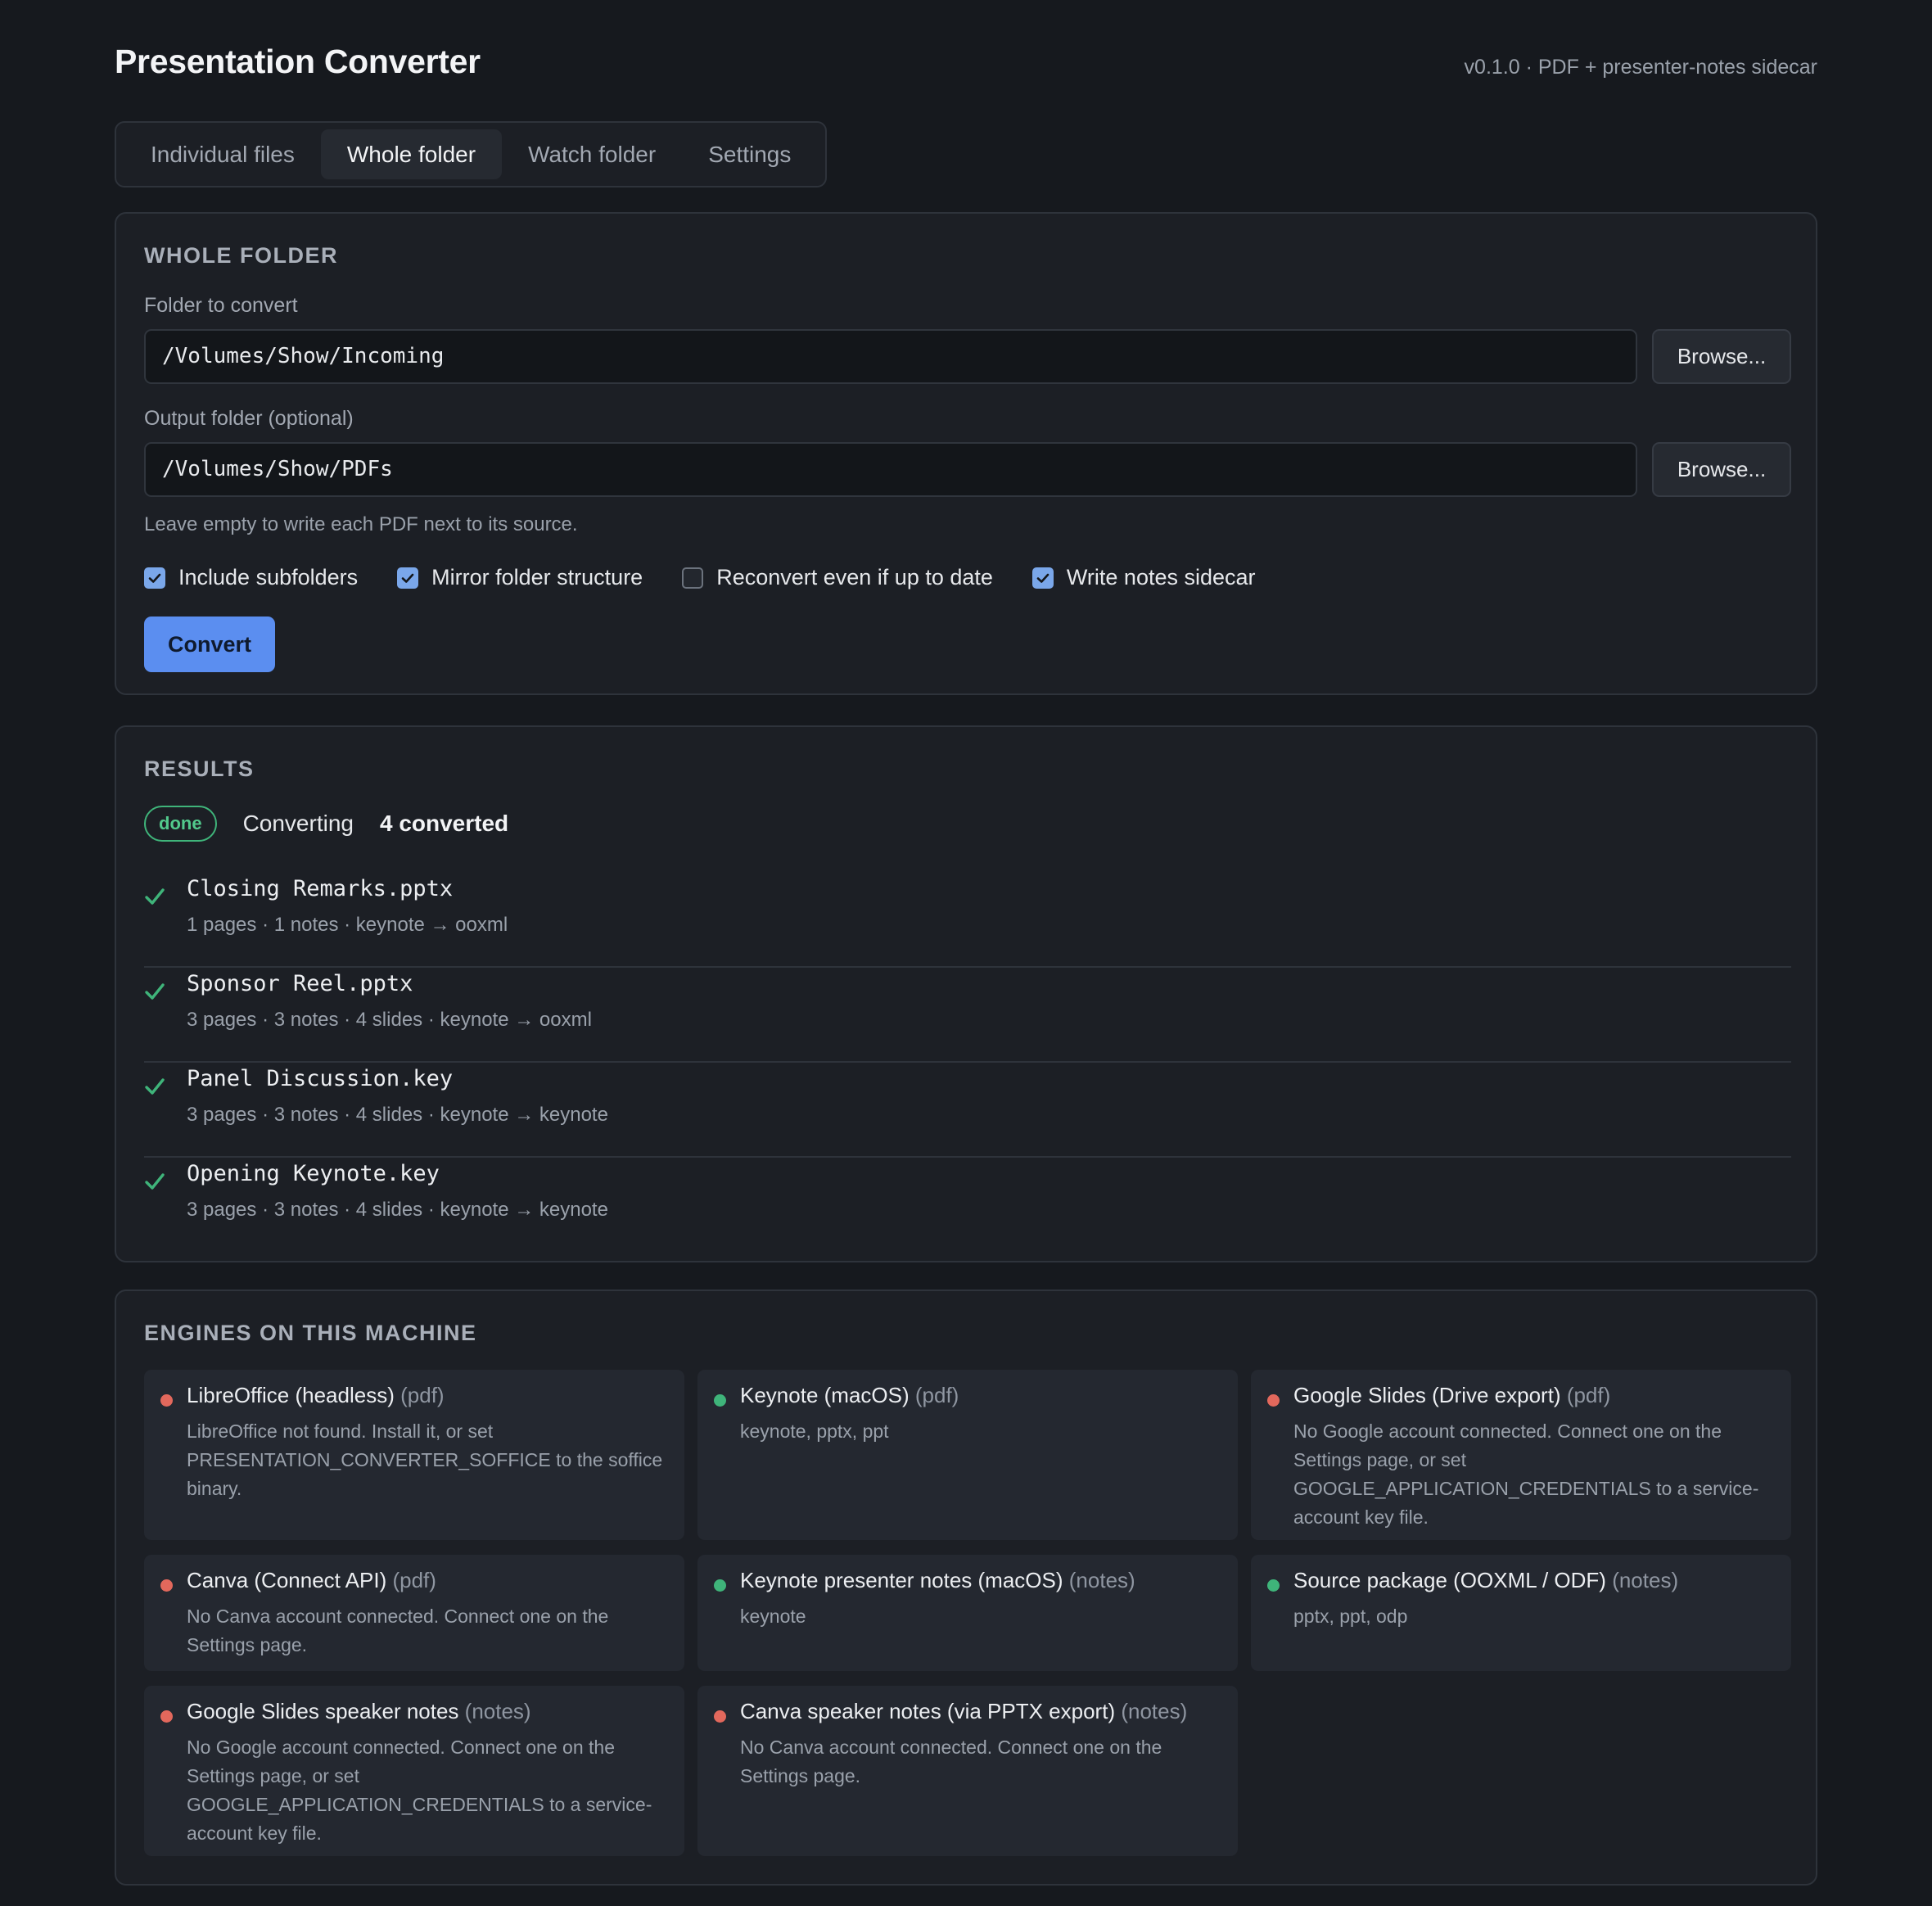 Image resolution: width=1932 pixels, height=1906 pixels. Describe the element at coordinates (1350, 1616) in the screenshot. I see `engine-description: pptx, ppt, odp` at that location.